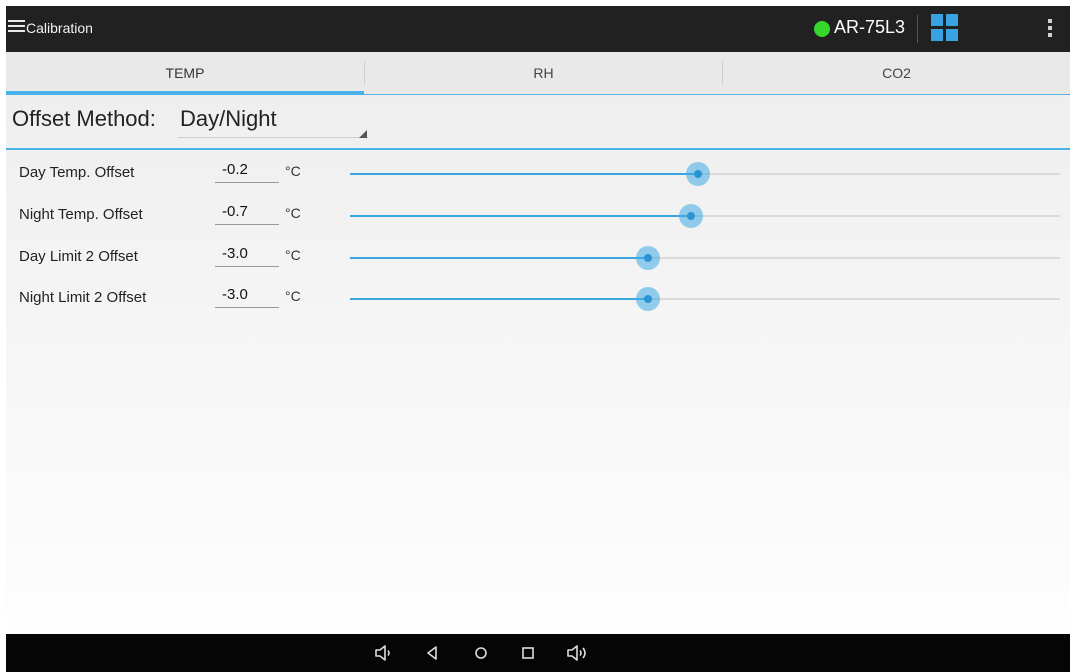 The width and height of the screenshot is (1070, 672). What do you see at coordinates (228, 119) in the screenshot?
I see `offset-method-spinner: Day/Night` at bounding box center [228, 119].